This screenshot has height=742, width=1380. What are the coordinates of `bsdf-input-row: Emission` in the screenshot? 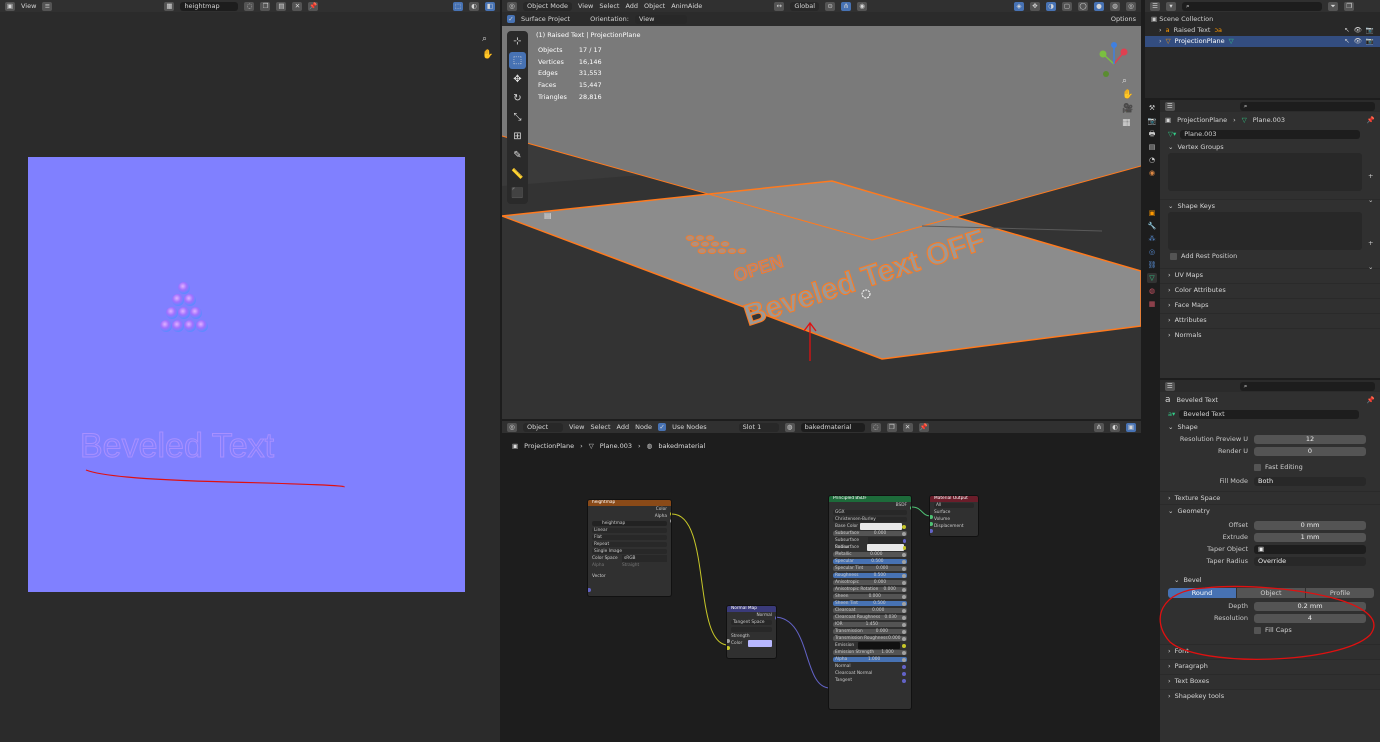 It's located at (870, 645).